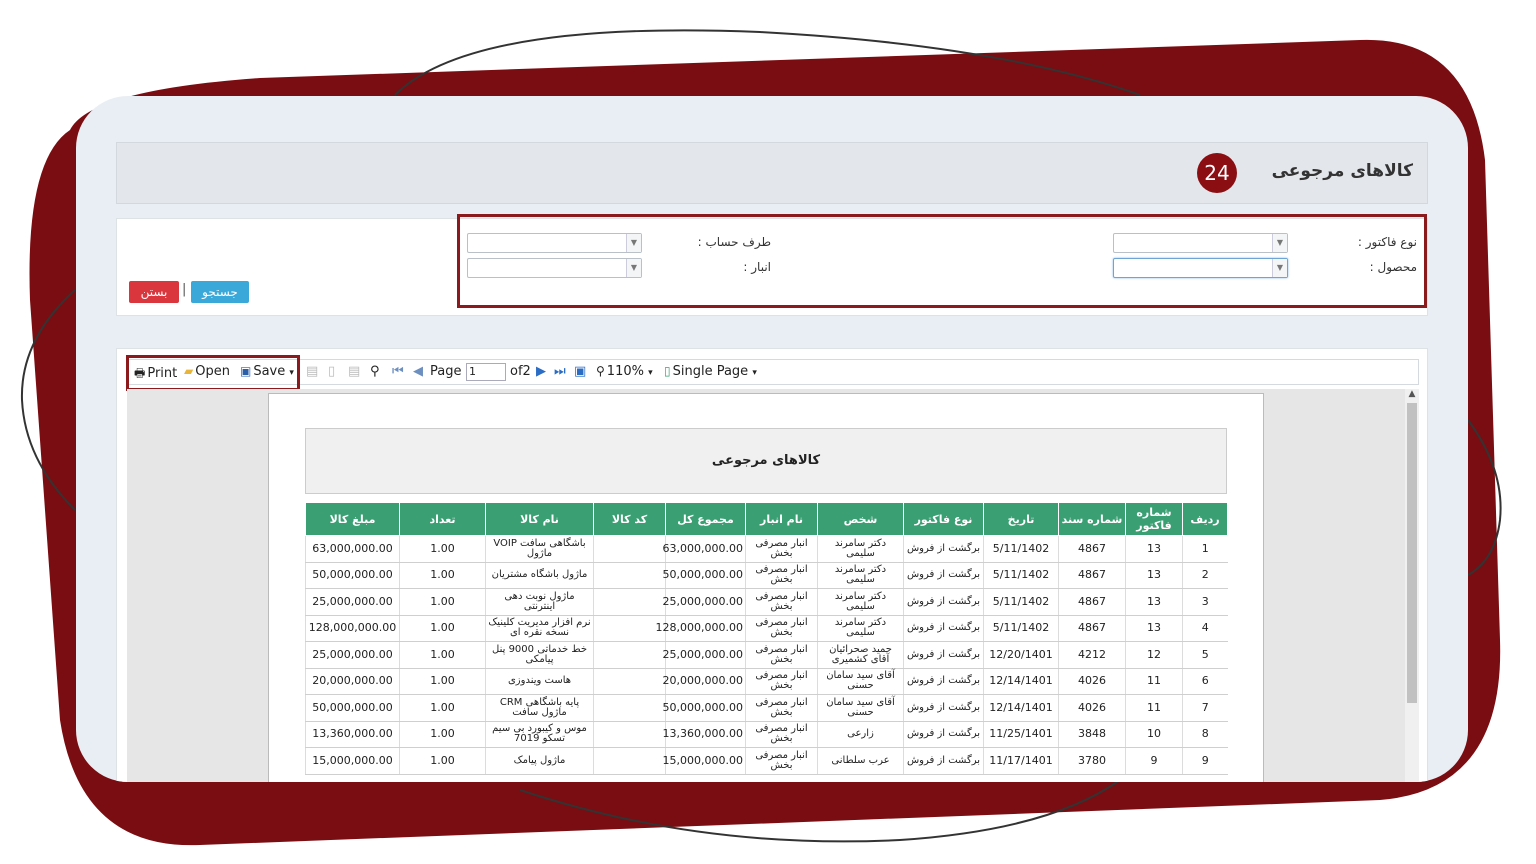  Describe the element at coordinates (352, 628) in the screenshot. I see `table-cell: 128,000,000.00` at that location.